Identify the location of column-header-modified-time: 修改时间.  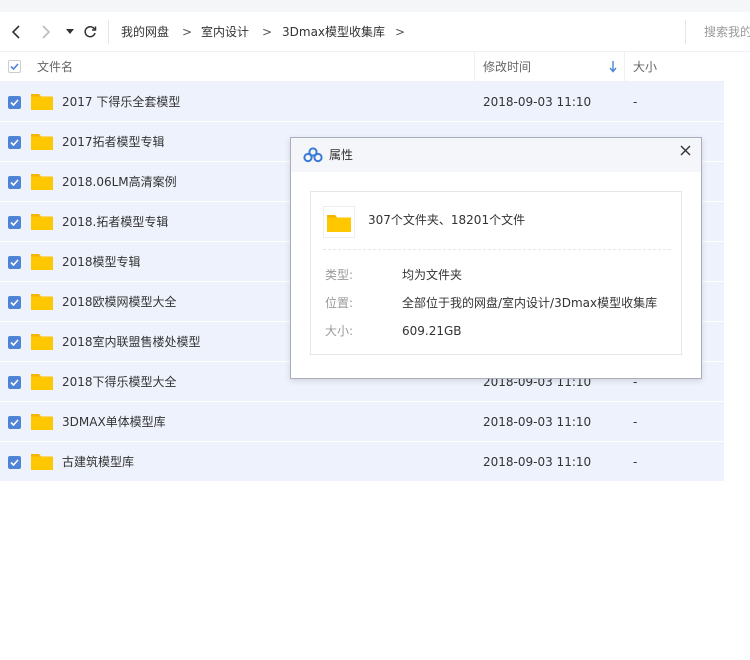
(507, 67).